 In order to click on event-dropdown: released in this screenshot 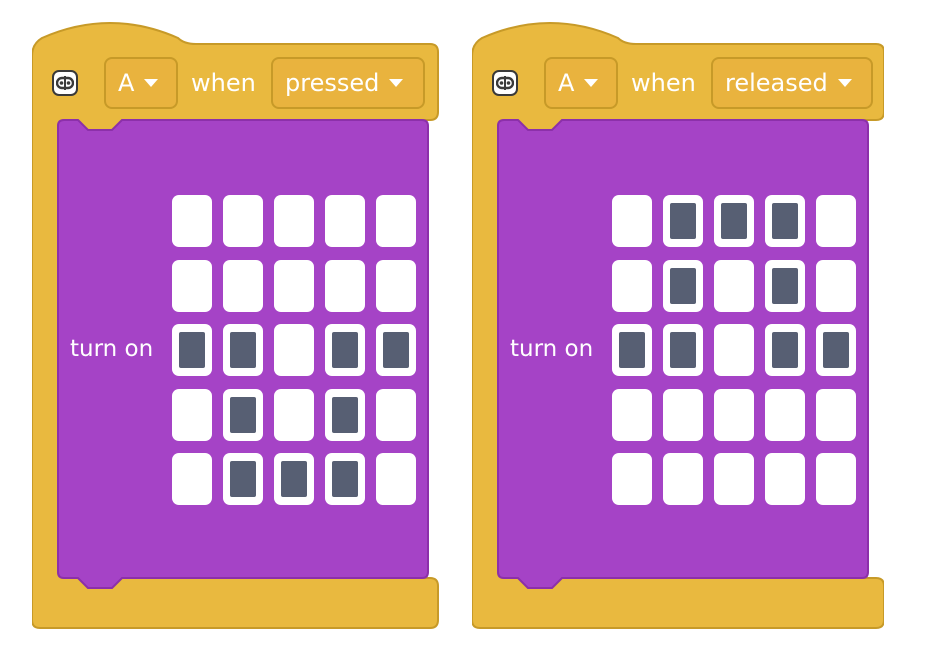, I will do `click(792, 83)`.